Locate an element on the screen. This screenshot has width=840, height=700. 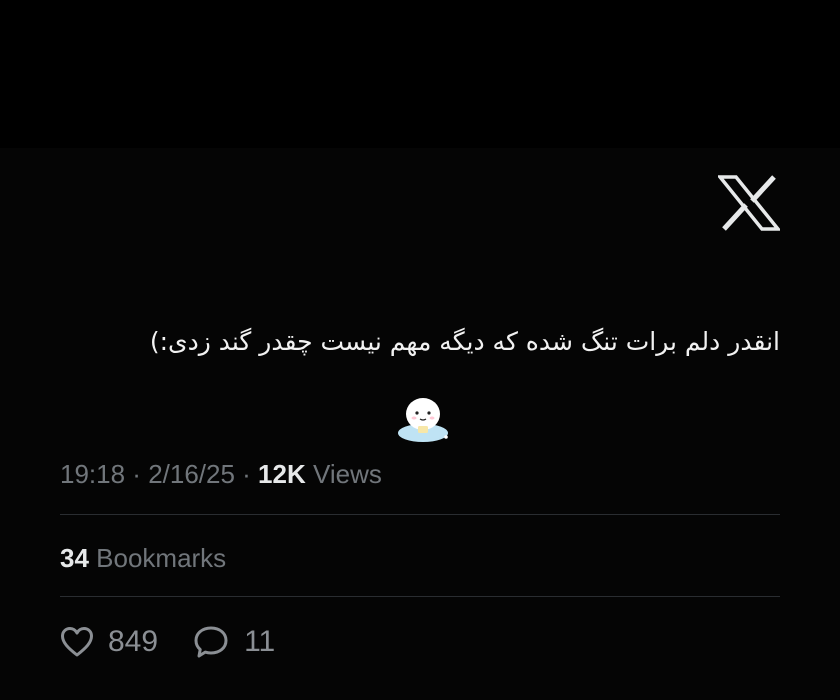
x-logo-icon is located at coordinates (749, 203).